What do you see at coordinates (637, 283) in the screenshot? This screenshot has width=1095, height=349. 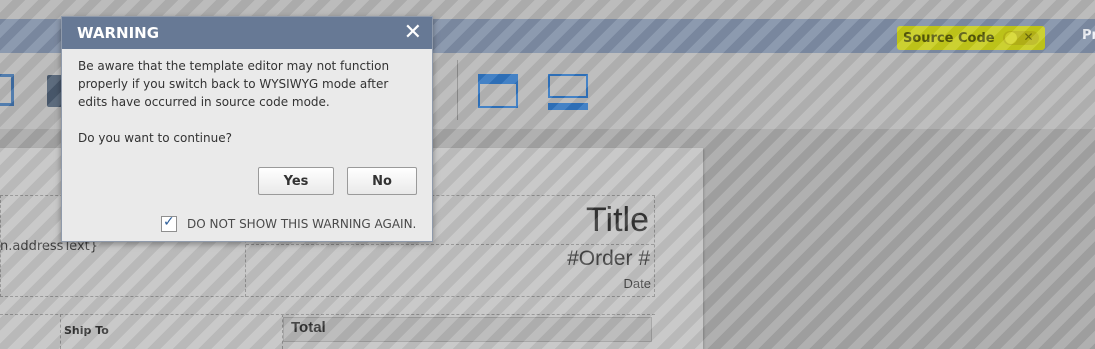 I see `date-label: Date` at bounding box center [637, 283].